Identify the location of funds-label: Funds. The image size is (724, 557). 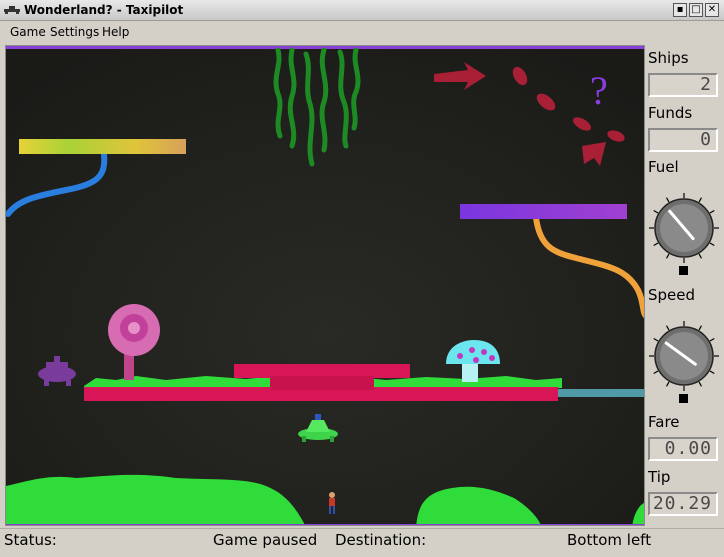
(670, 113).